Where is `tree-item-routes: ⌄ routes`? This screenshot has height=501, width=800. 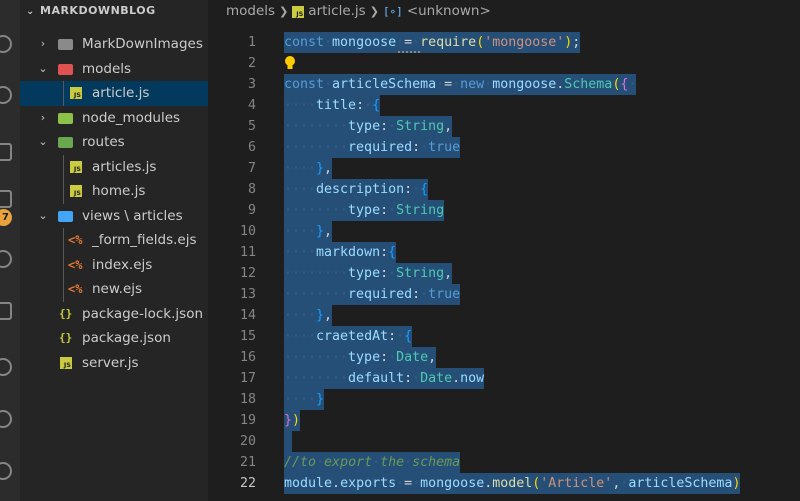
tree-item-routes: ⌄ routes is located at coordinates (114, 142).